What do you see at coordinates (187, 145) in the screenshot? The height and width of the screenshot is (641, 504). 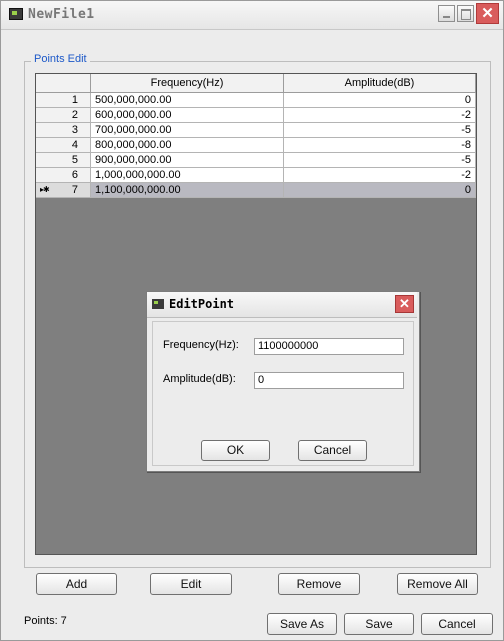 I see `frequency-cell: 800,000,000.00` at bounding box center [187, 145].